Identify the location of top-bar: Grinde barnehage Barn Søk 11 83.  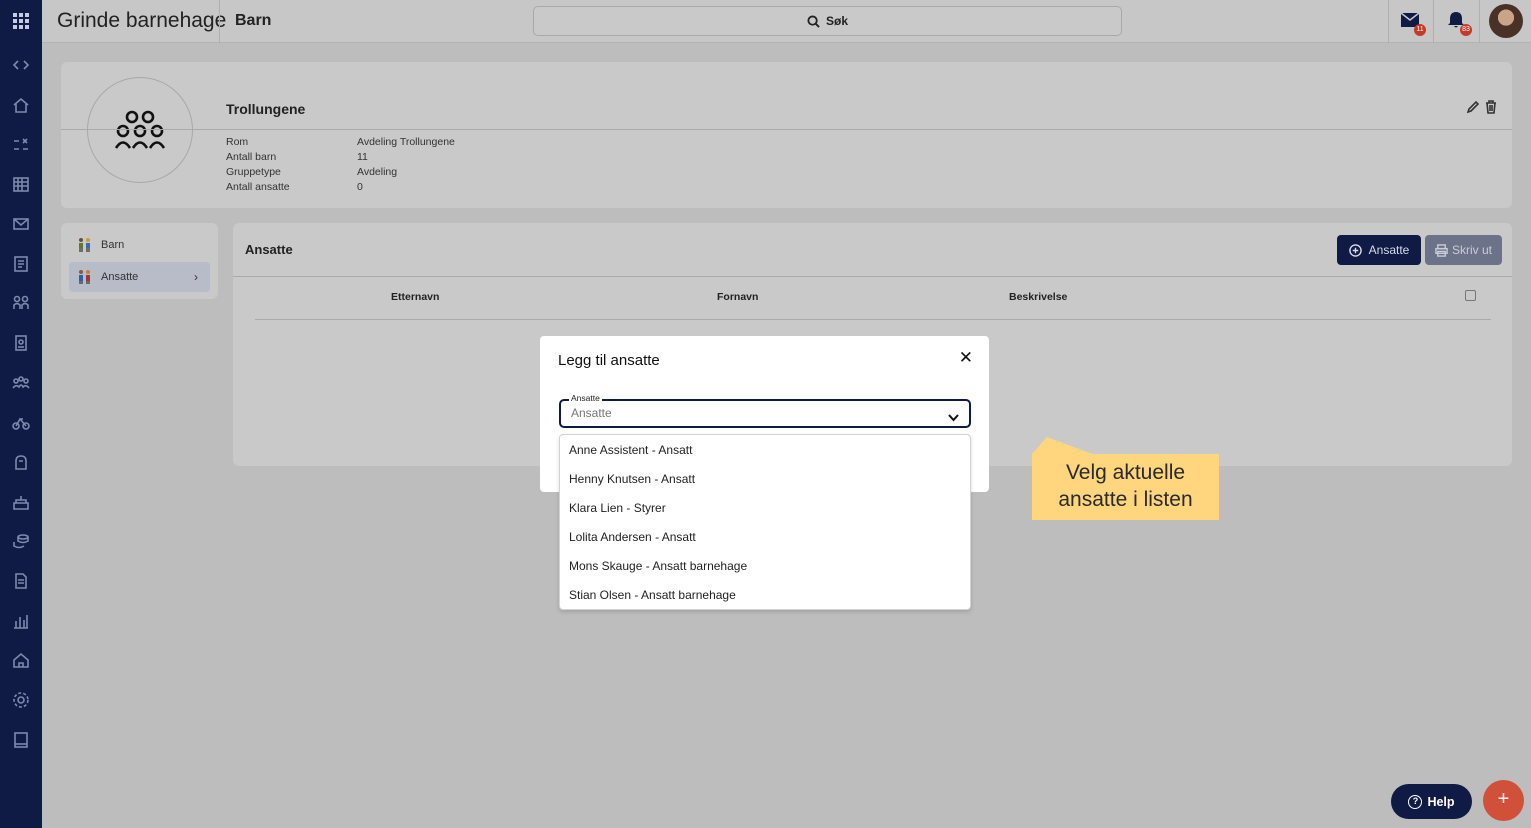
(786, 21).